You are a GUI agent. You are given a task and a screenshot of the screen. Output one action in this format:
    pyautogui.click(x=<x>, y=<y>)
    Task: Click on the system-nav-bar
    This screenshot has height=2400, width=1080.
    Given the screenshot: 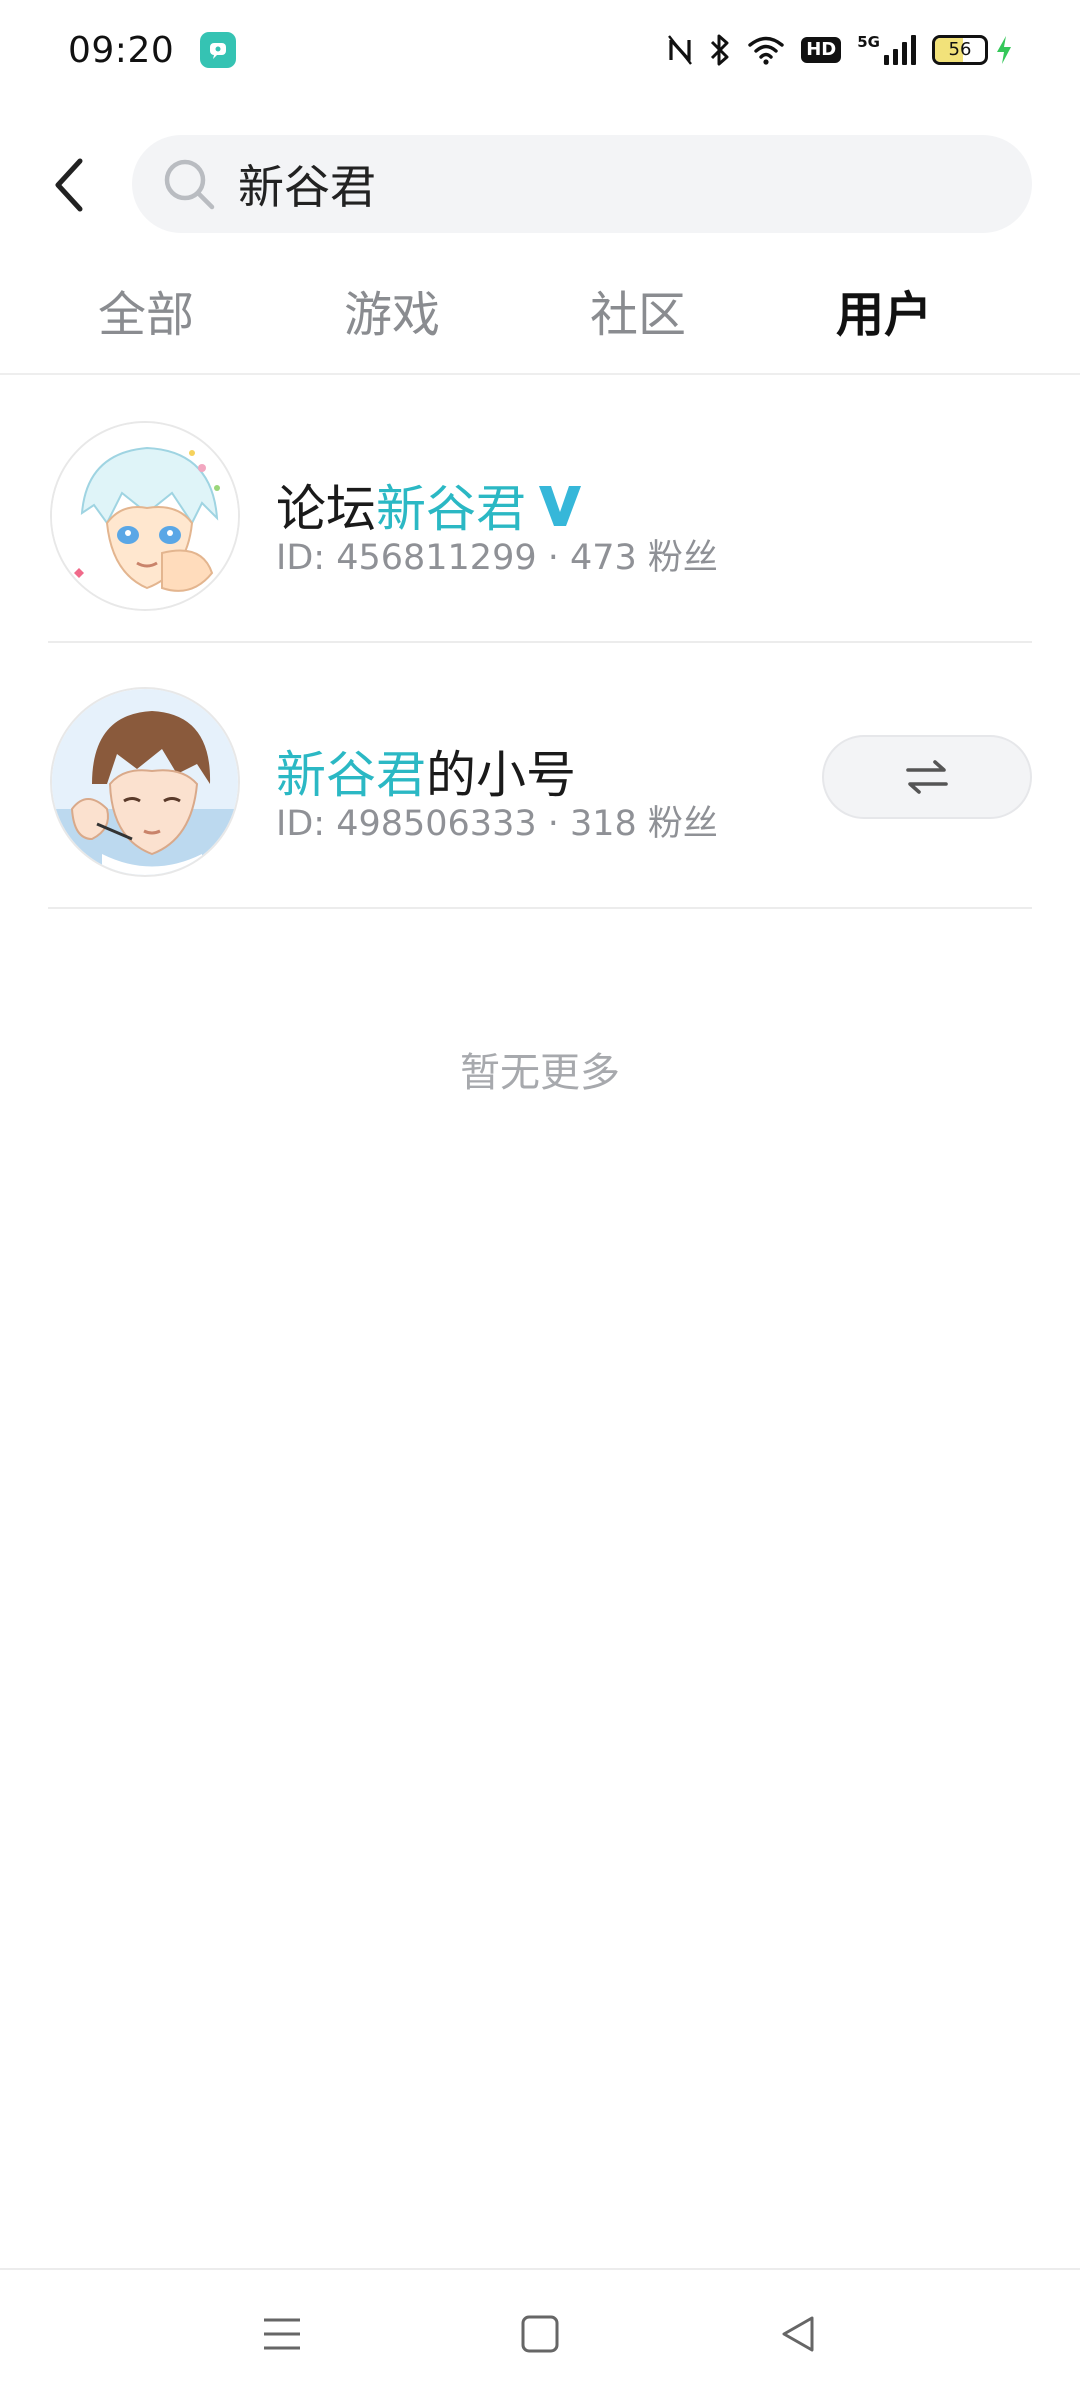 What is the action you would take?
    pyautogui.click(x=540, y=2334)
    